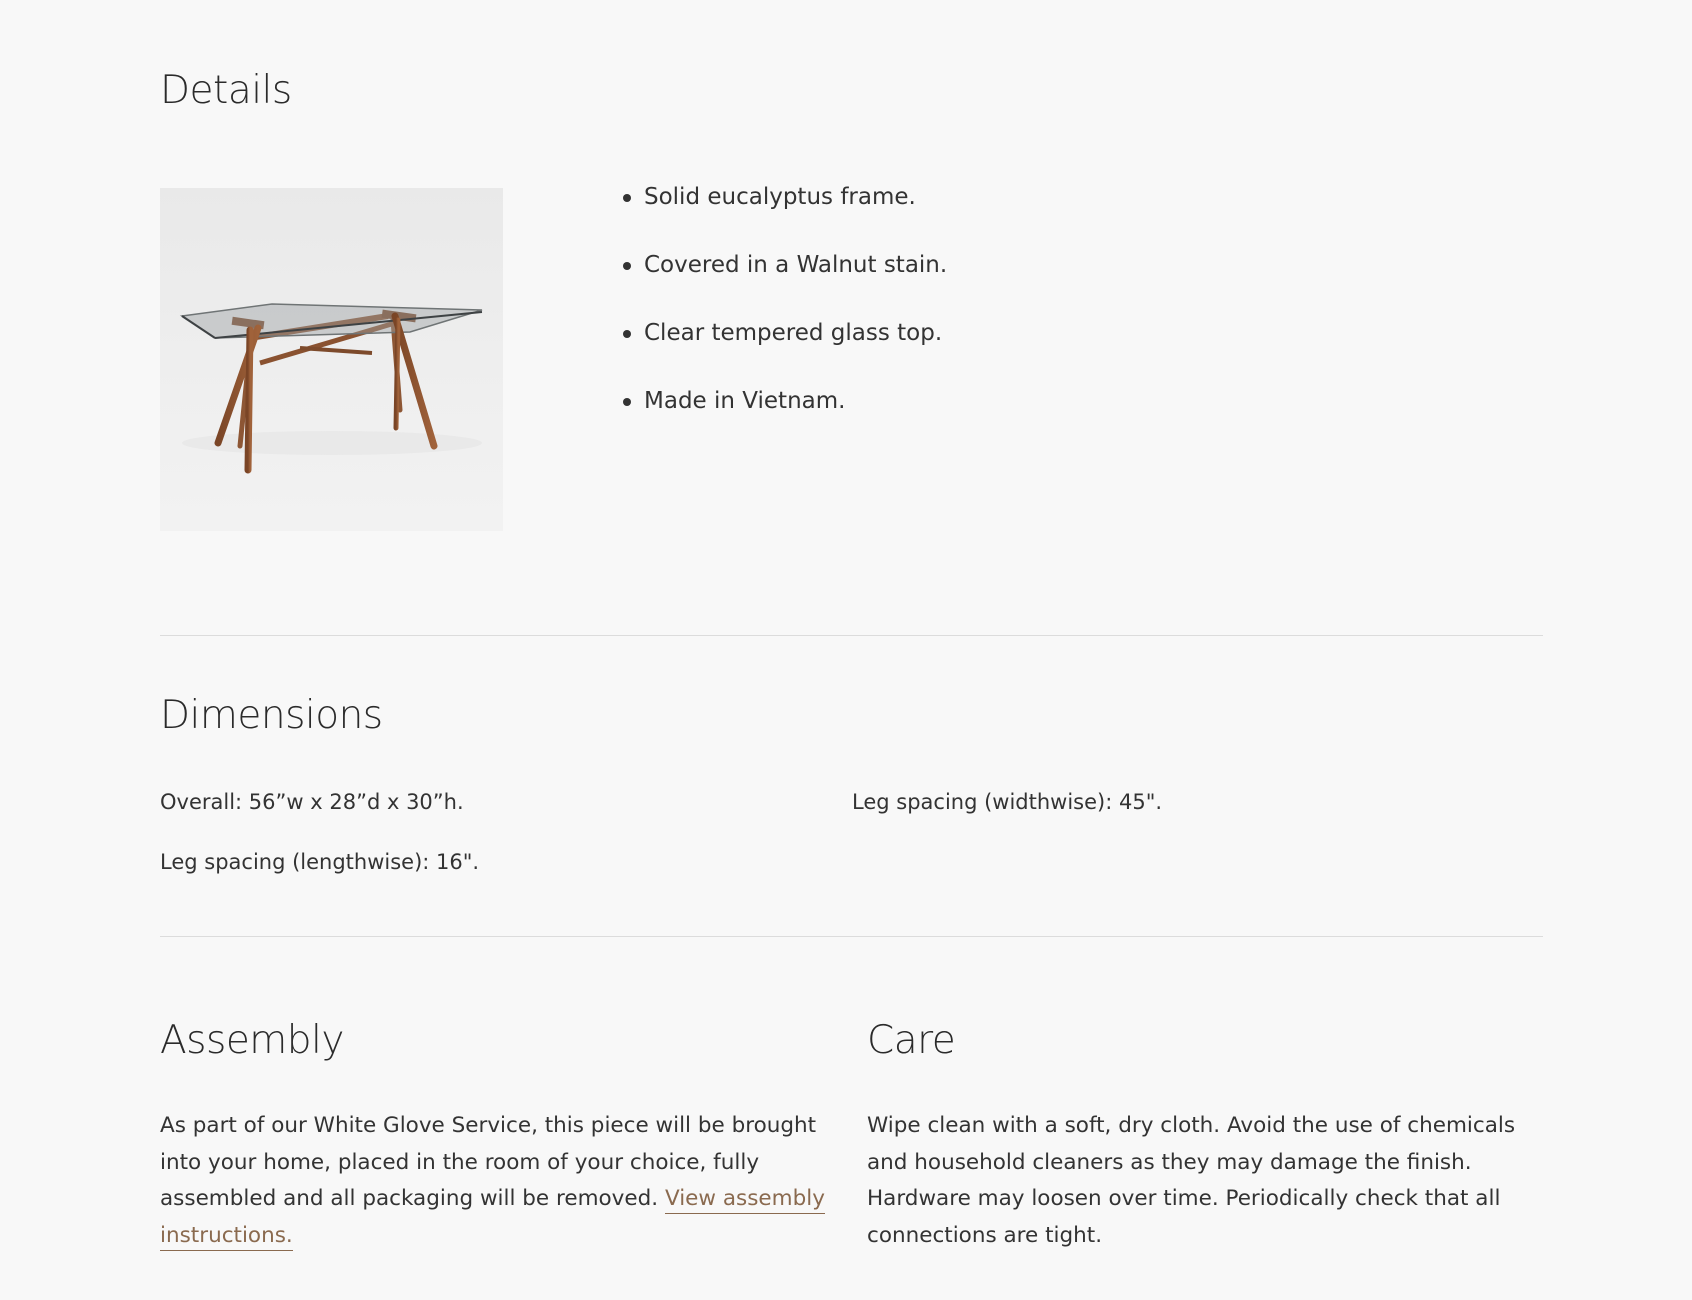 Image resolution: width=1692 pixels, height=1300 pixels. I want to click on assembly-heading: Assembly, so click(252, 1040).